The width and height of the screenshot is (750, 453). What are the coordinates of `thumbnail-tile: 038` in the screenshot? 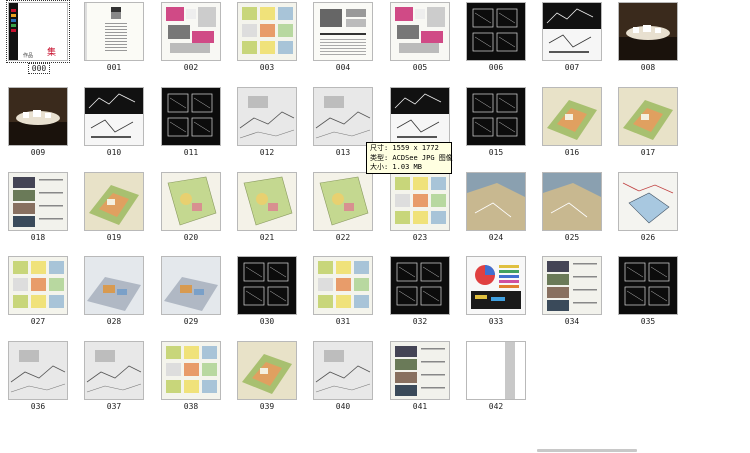 It's located at (191, 377).